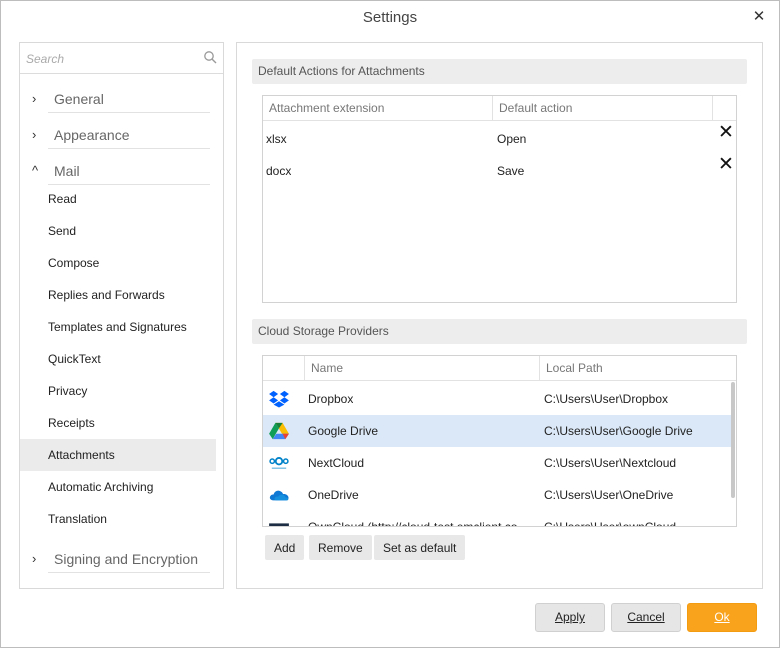 This screenshot has width=780, height=648. I want to click on sidebar-section-signing-encryption: › Signing and Encryption, so click(121, 559).